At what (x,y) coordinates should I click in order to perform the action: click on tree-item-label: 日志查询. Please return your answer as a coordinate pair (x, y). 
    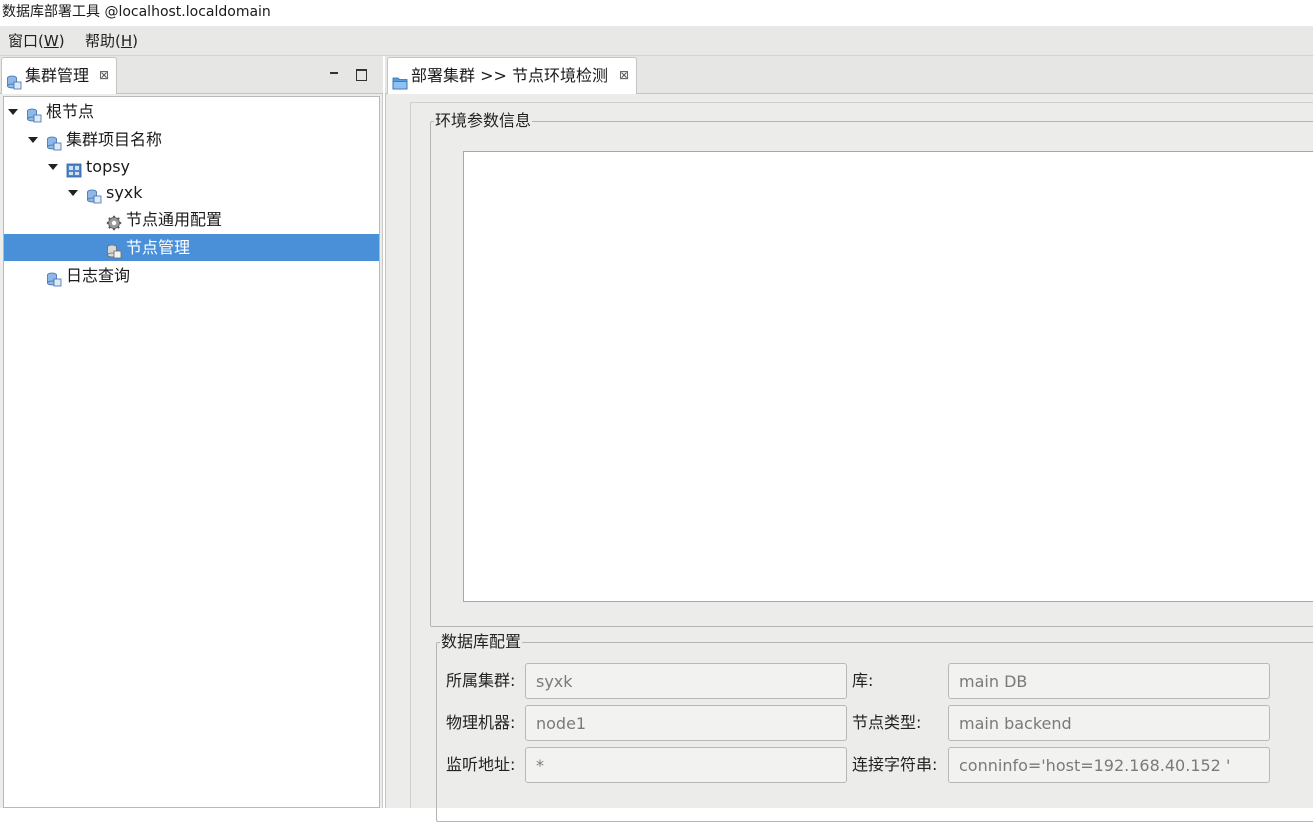
    Looking at the image, I should click on (98, 275).